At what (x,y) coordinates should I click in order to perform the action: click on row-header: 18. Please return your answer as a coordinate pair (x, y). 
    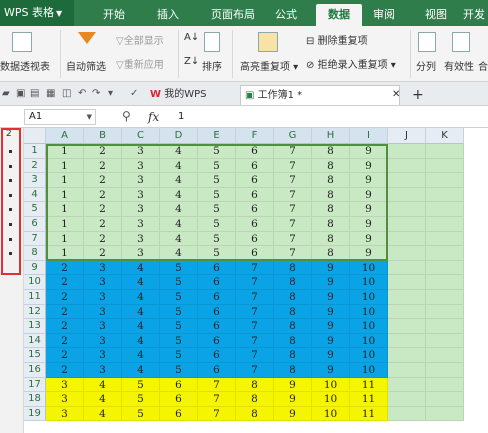
    Looking at the image, I should click on (35, 399).